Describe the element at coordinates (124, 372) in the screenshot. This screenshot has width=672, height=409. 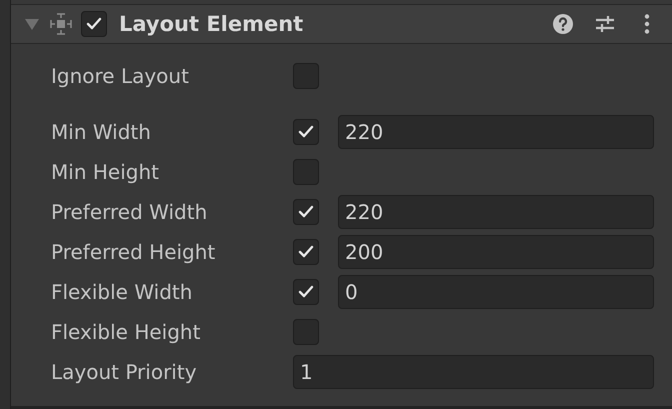
I see `field-label: Layout Priority` at that location.